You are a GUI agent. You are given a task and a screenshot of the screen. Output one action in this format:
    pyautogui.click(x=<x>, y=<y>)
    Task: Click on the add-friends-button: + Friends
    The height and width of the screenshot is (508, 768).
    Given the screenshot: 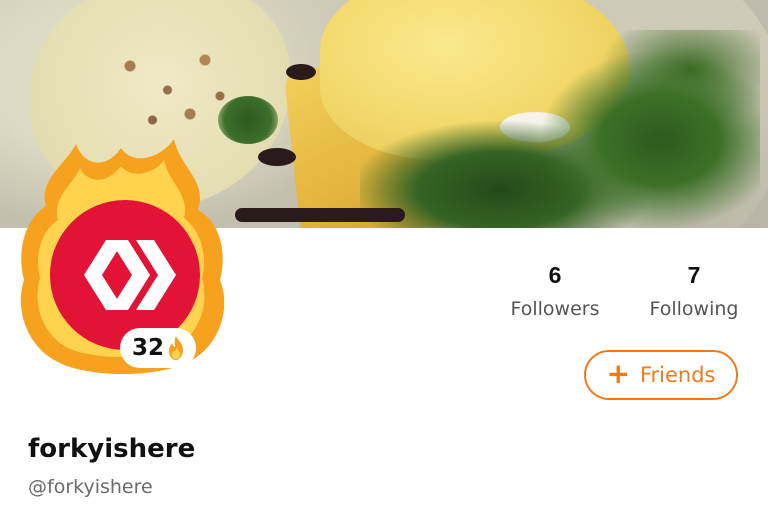 What is the action you would take?
    pyautogui.click(x=661, y=375)
    